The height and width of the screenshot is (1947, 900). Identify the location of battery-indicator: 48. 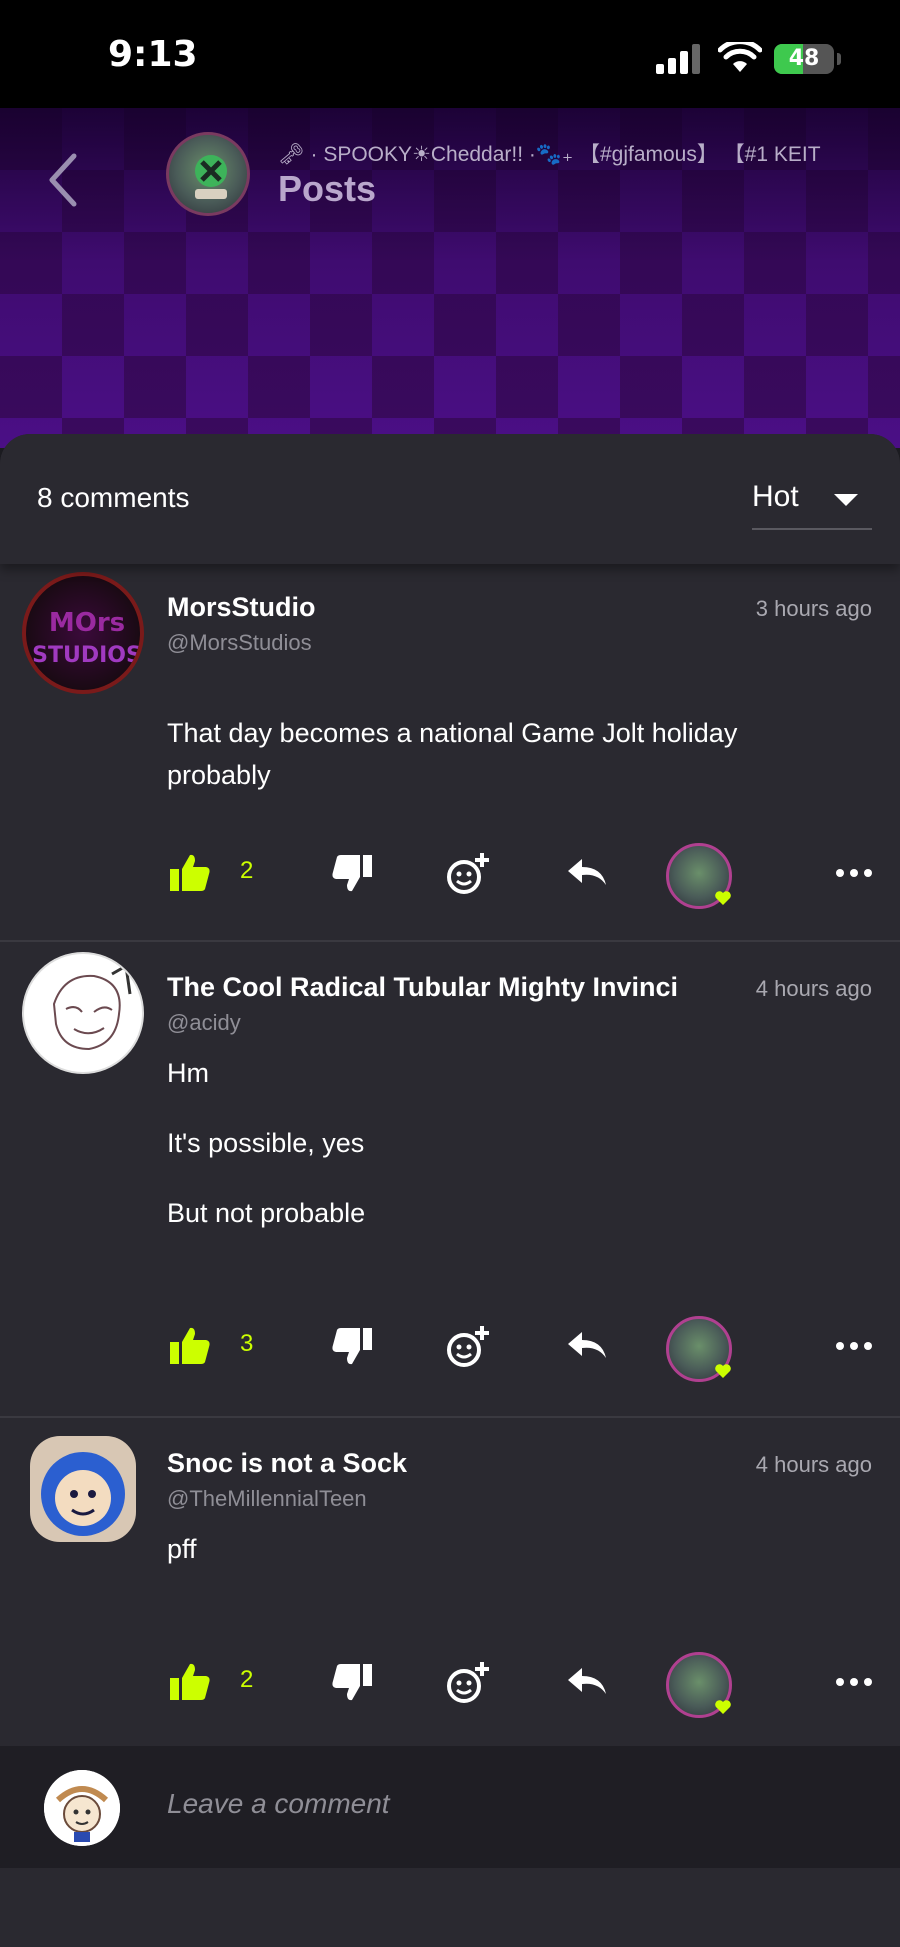
(804, 59).